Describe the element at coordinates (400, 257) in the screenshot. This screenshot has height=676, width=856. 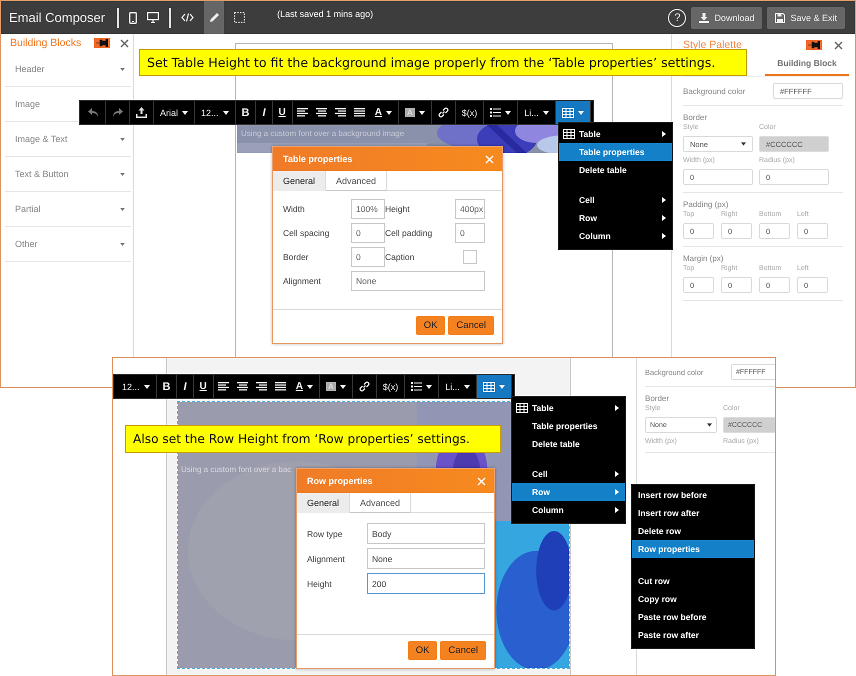
I see `field-label: Caption` at that location.